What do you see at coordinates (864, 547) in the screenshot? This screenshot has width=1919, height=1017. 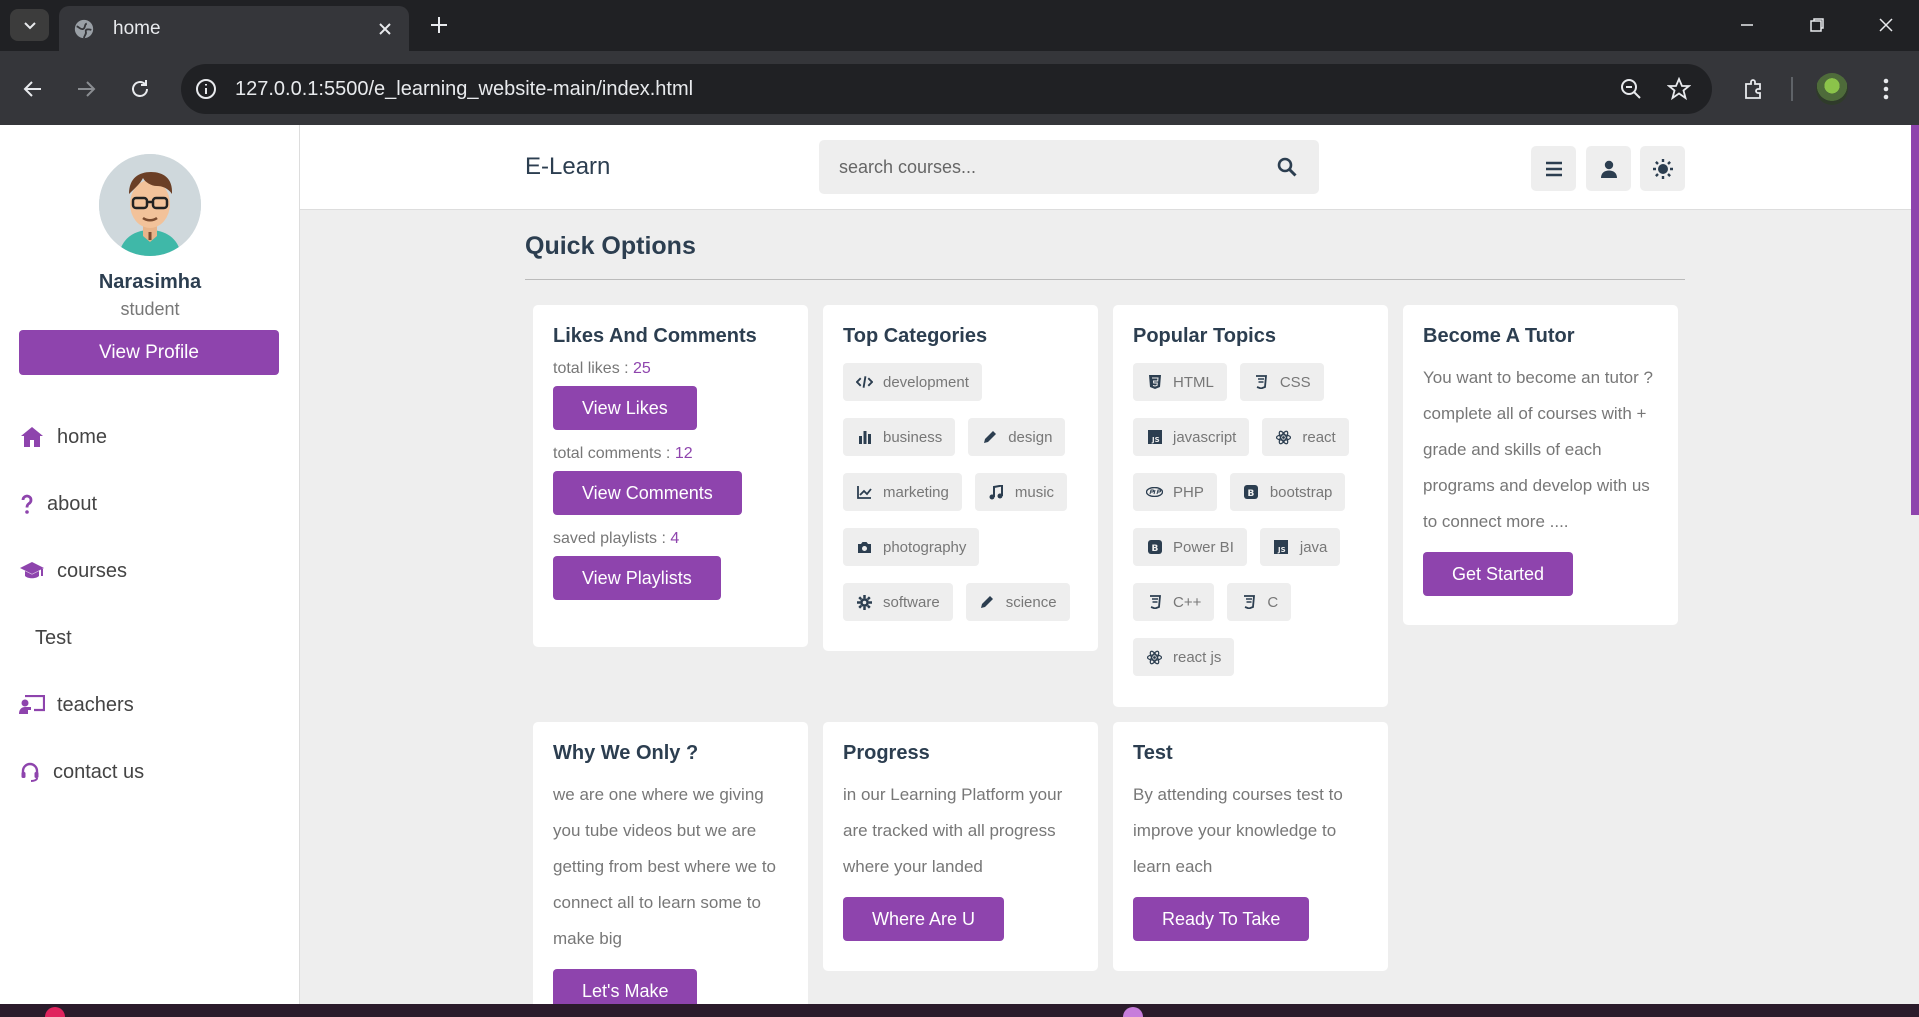 I see `camera-icon` at bounding box center [864, 547].